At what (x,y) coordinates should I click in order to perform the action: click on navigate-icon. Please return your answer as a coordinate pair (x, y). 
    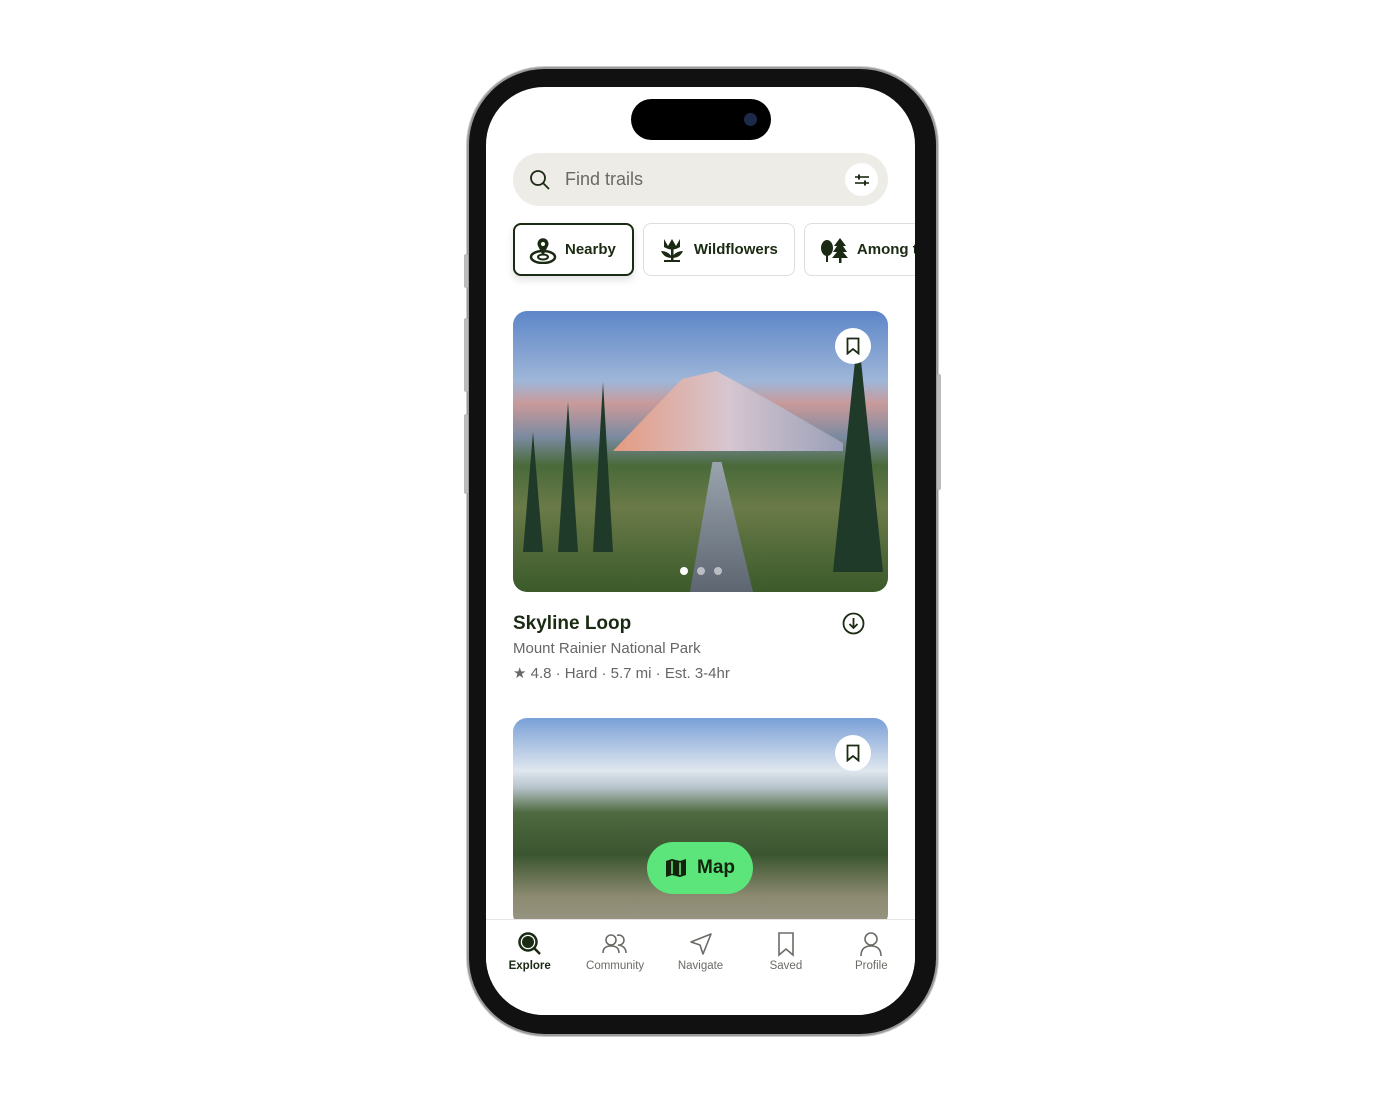
    Looking at the image, I should click on (700, 944).